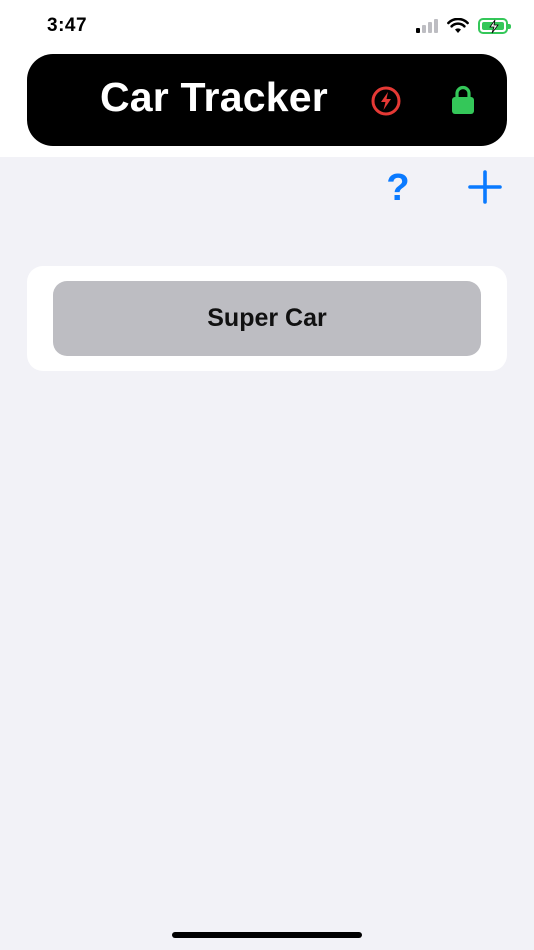 Image resolution: width=534 pixels, height=950 pixels. I want to click on add-car-button, so click(485, 188).